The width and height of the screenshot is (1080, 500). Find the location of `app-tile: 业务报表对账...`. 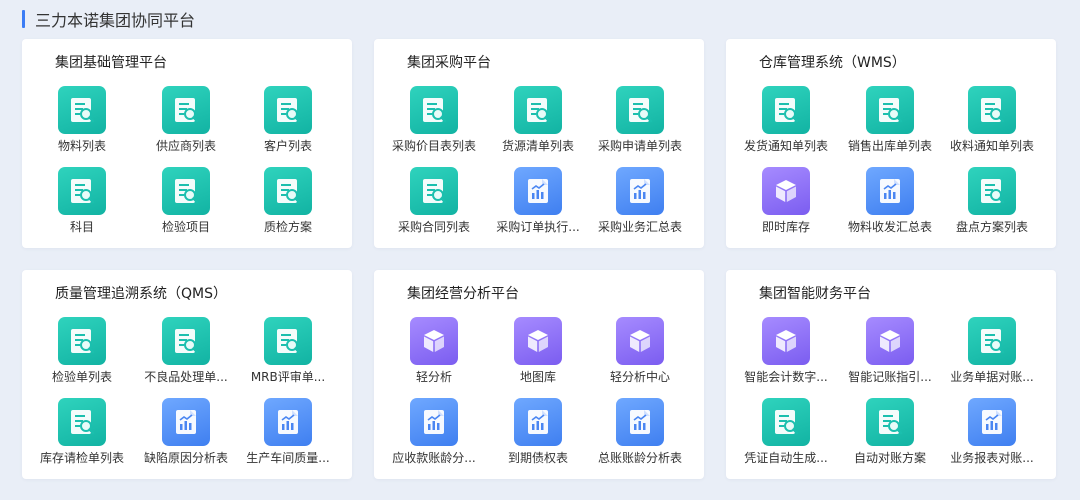

app-tile: 业务报表对账... is located at coordinates (992, 433).